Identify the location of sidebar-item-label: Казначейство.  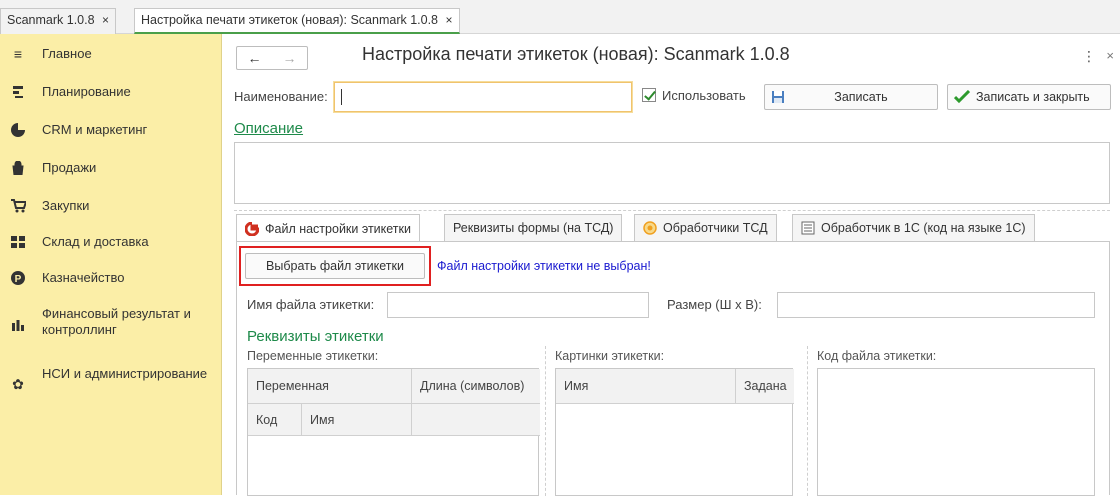
(83, 277).